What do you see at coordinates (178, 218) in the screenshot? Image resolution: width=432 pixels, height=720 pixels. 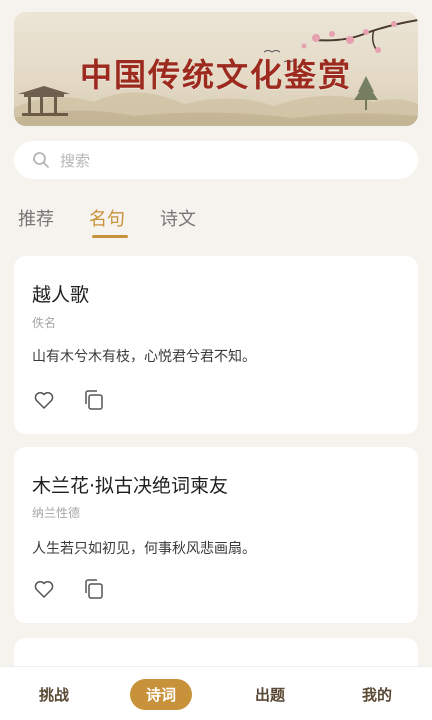 I see `tab-poems: 诗文` at bounding box center [178, 218].